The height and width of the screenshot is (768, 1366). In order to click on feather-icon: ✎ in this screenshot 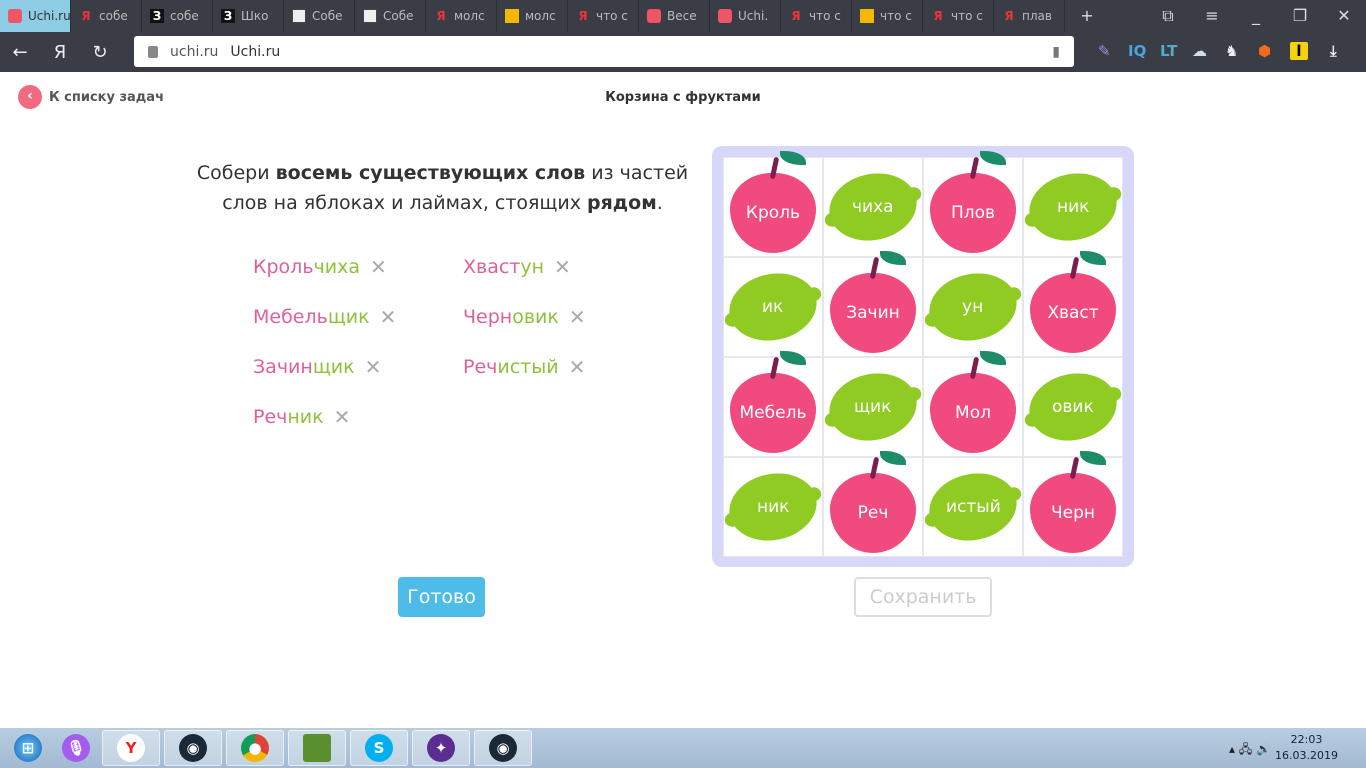, I will do `click(1104, 51)`.